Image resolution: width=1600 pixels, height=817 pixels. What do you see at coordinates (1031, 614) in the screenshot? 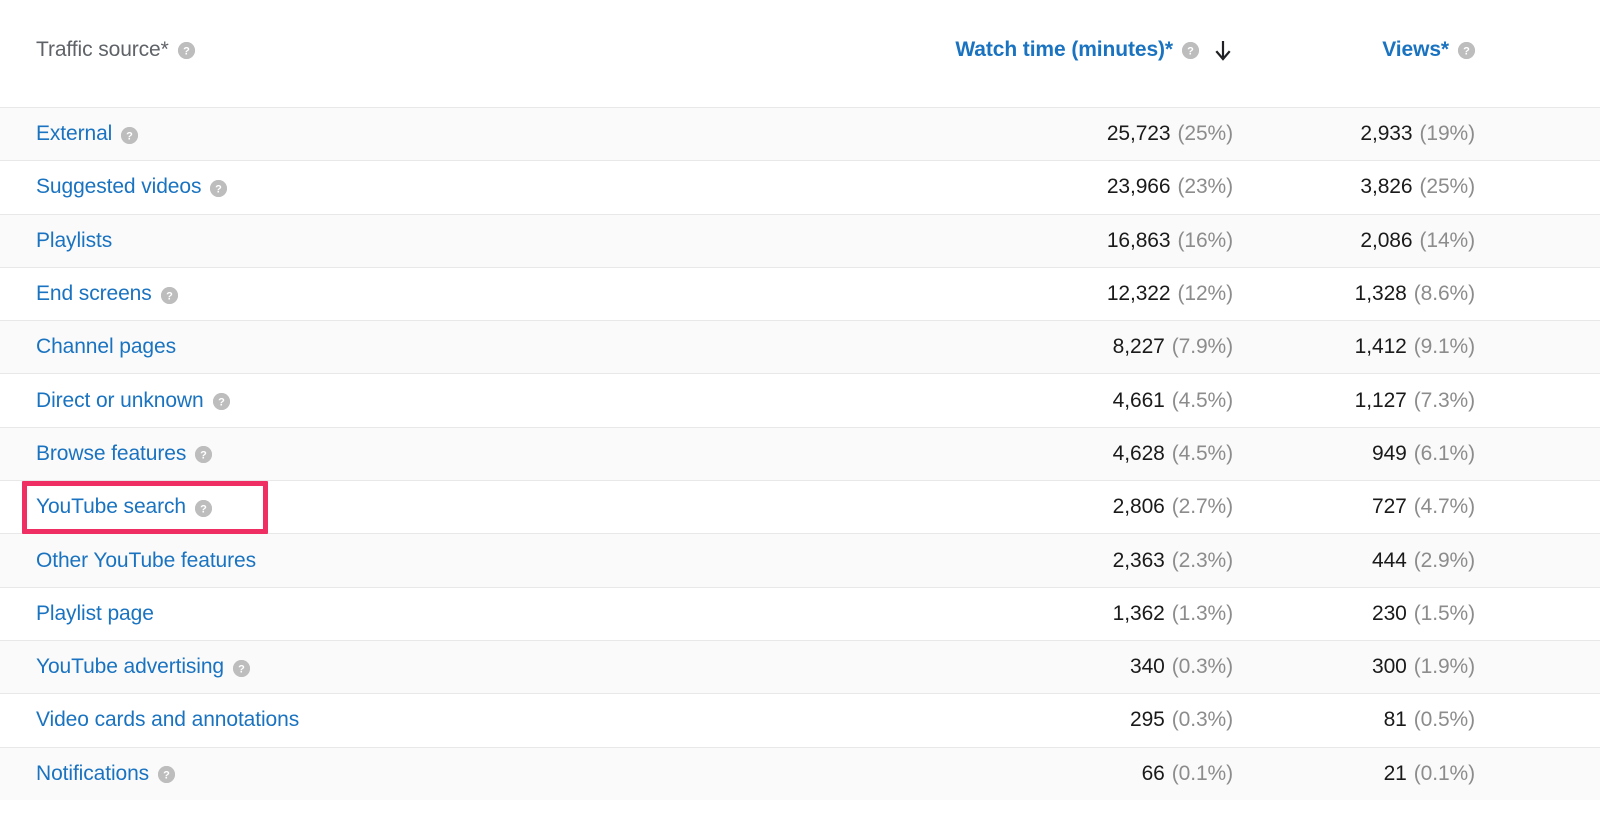
I see `cell-watch-time: 1,362 (1.3%)` at bounding box center [1031, 614].